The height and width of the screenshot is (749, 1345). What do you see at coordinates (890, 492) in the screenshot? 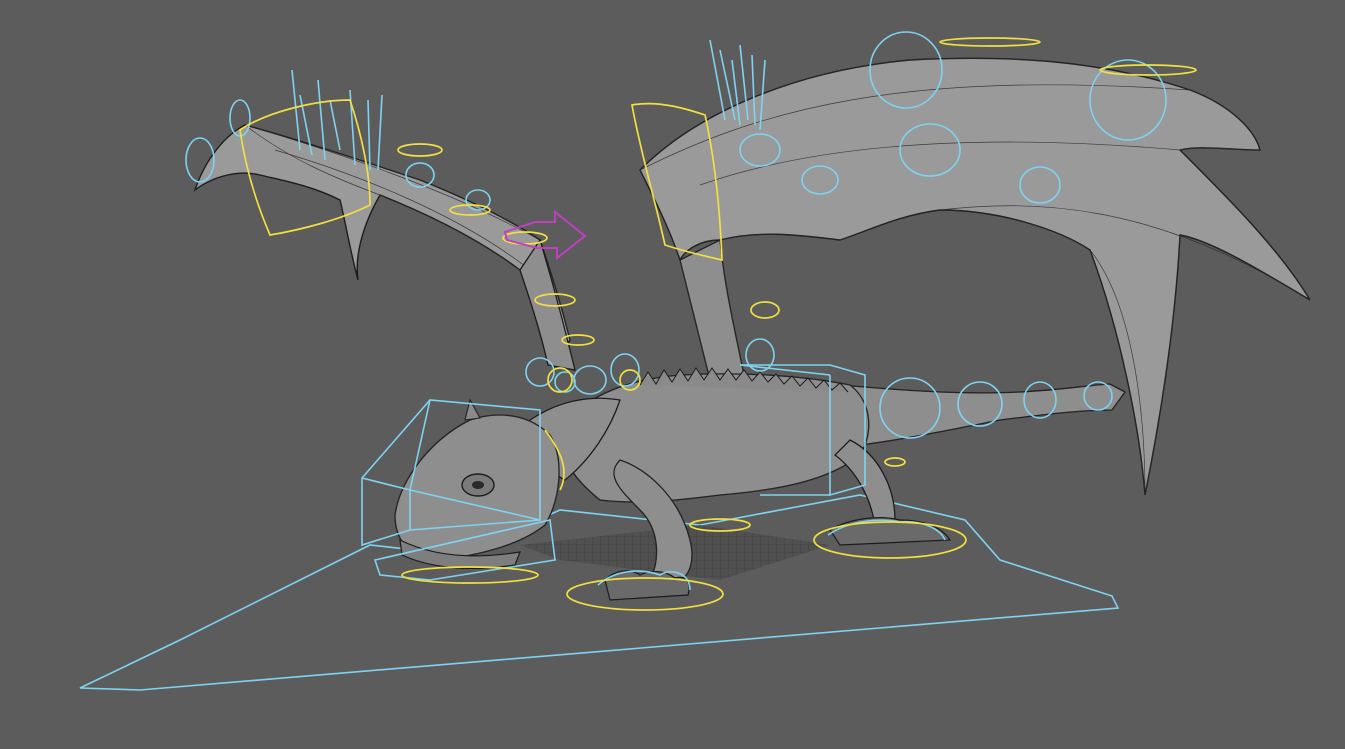
I see `back-leg` at bounding box center [890, 492].